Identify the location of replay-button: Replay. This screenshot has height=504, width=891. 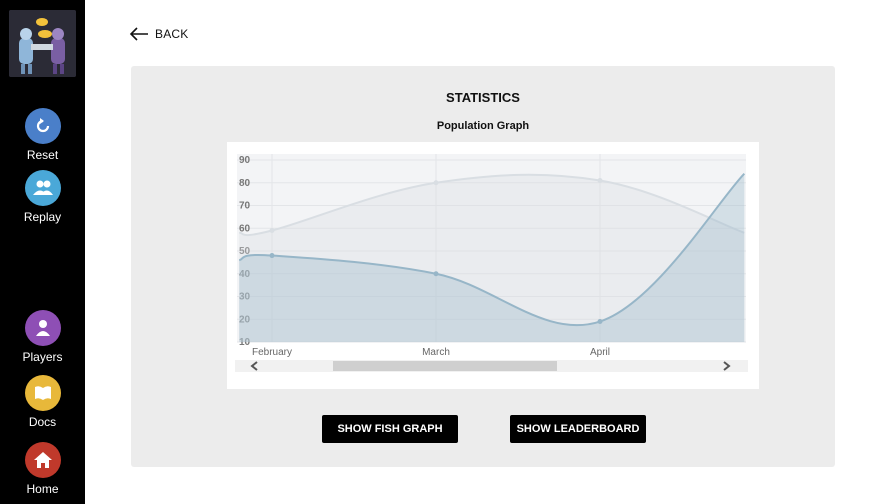
(42, 197).